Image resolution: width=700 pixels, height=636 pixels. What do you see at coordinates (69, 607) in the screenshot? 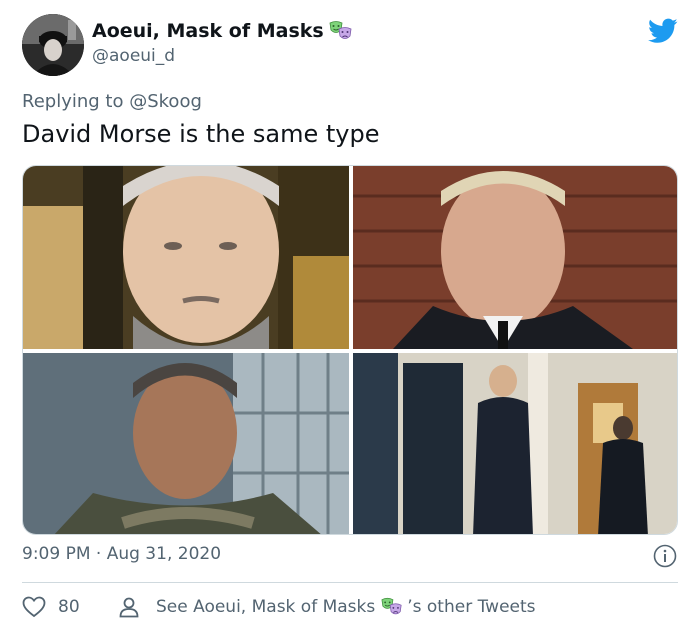
I see `like-count: 80` at bounding box center [69, 607].